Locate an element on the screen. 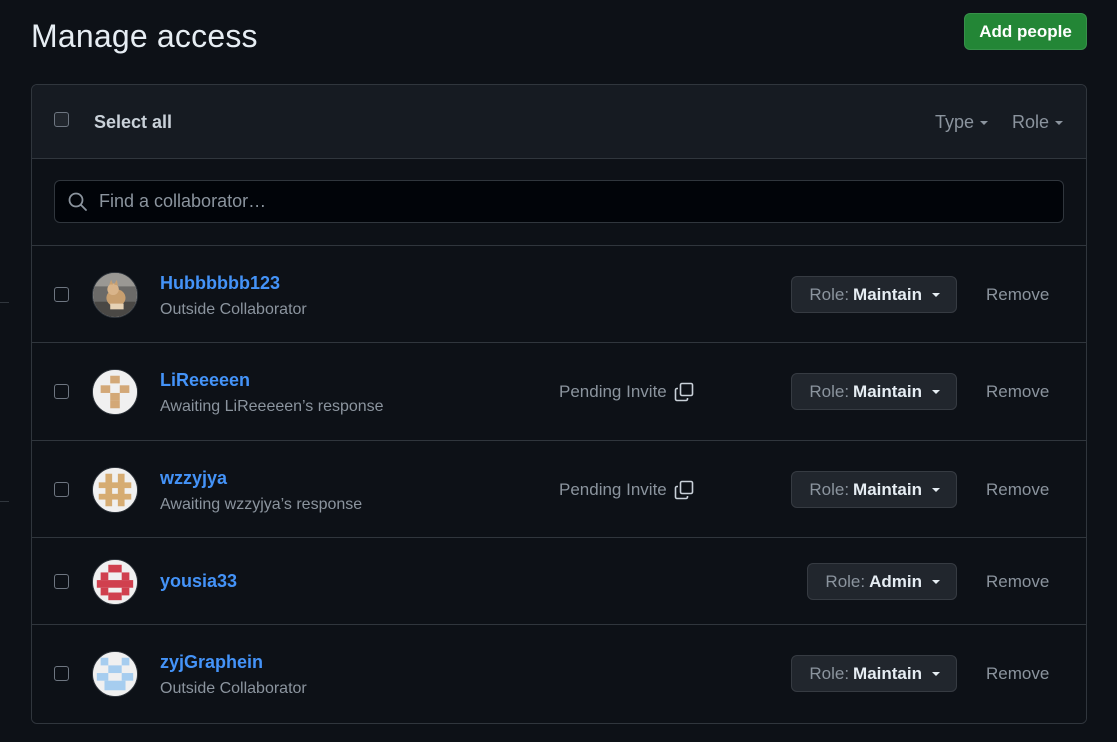 Image resolution: width=1117 pixels, height=742 pixels. search-area is located at coordinates (559, 202).